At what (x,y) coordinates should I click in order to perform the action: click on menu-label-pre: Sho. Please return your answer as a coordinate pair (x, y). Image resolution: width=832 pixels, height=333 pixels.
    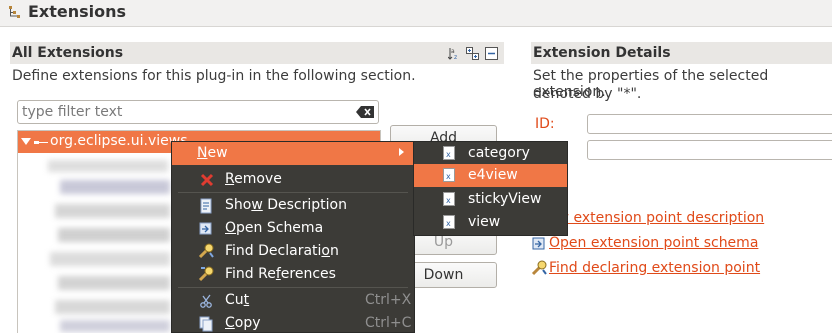
    Looking at the image, I should click on (238, 205).